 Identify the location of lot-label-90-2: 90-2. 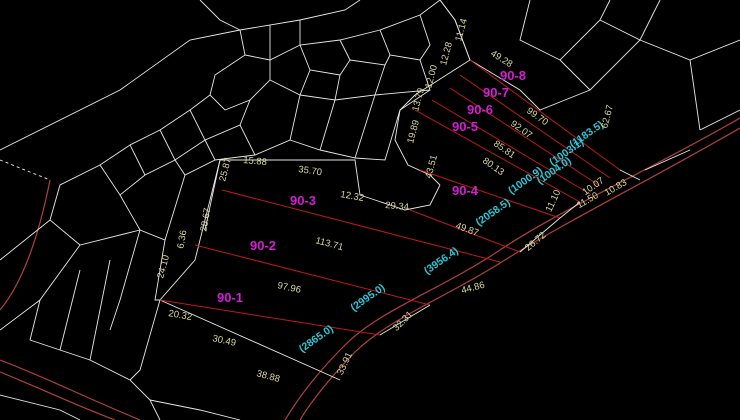
(263, 245).